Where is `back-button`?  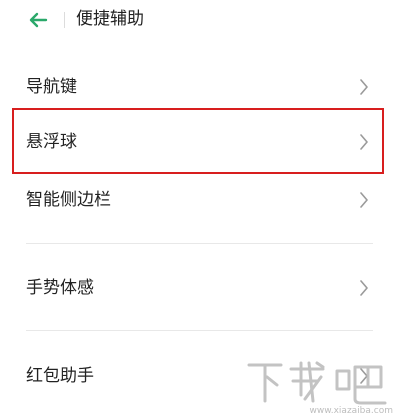
back-button is located at coordinates (38, 20).